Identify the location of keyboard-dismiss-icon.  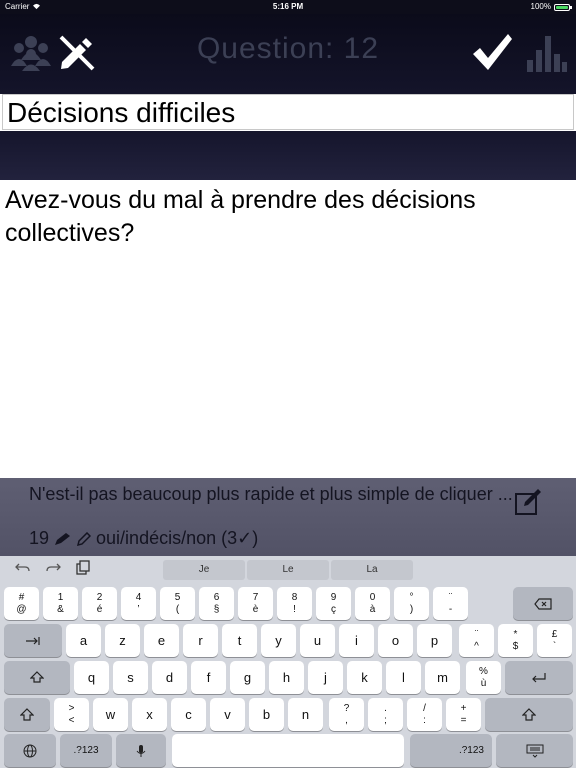
(534, 751).